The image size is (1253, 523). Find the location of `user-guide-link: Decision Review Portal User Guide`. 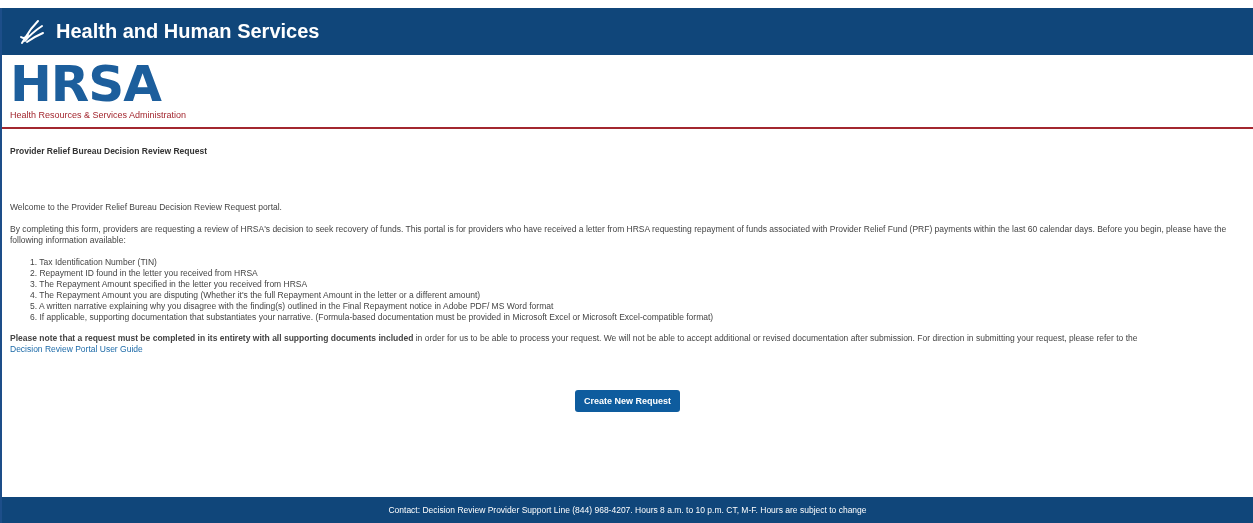

user-guide-link: Decision Review Portal User Guide is located at coordinates (76, 349).